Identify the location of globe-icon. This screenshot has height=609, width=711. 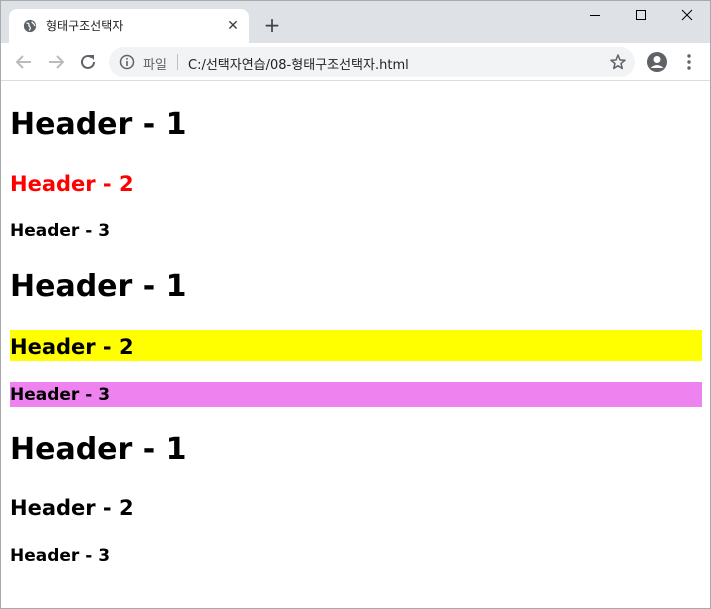
(30, 26).